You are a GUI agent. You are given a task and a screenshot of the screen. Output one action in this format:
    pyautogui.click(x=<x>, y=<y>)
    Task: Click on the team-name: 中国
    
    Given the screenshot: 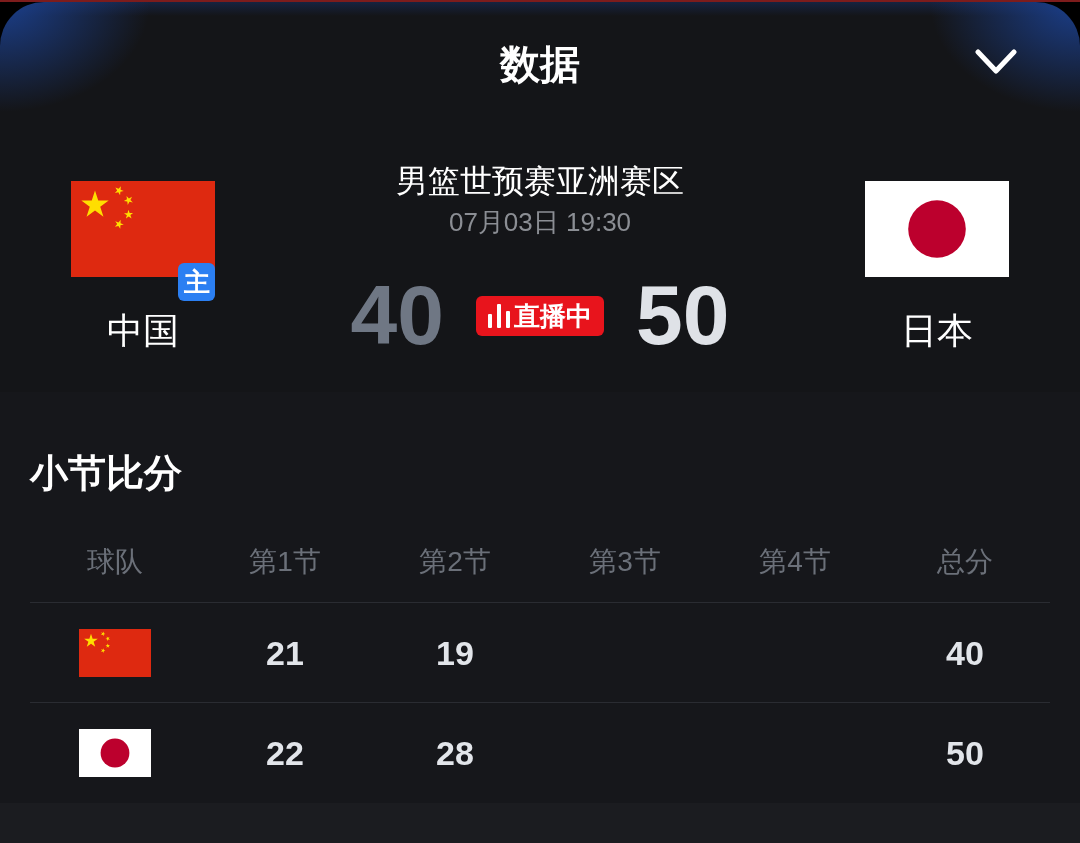 What is the action you would take?
    pyautogui.click(x=143, y=331)
    